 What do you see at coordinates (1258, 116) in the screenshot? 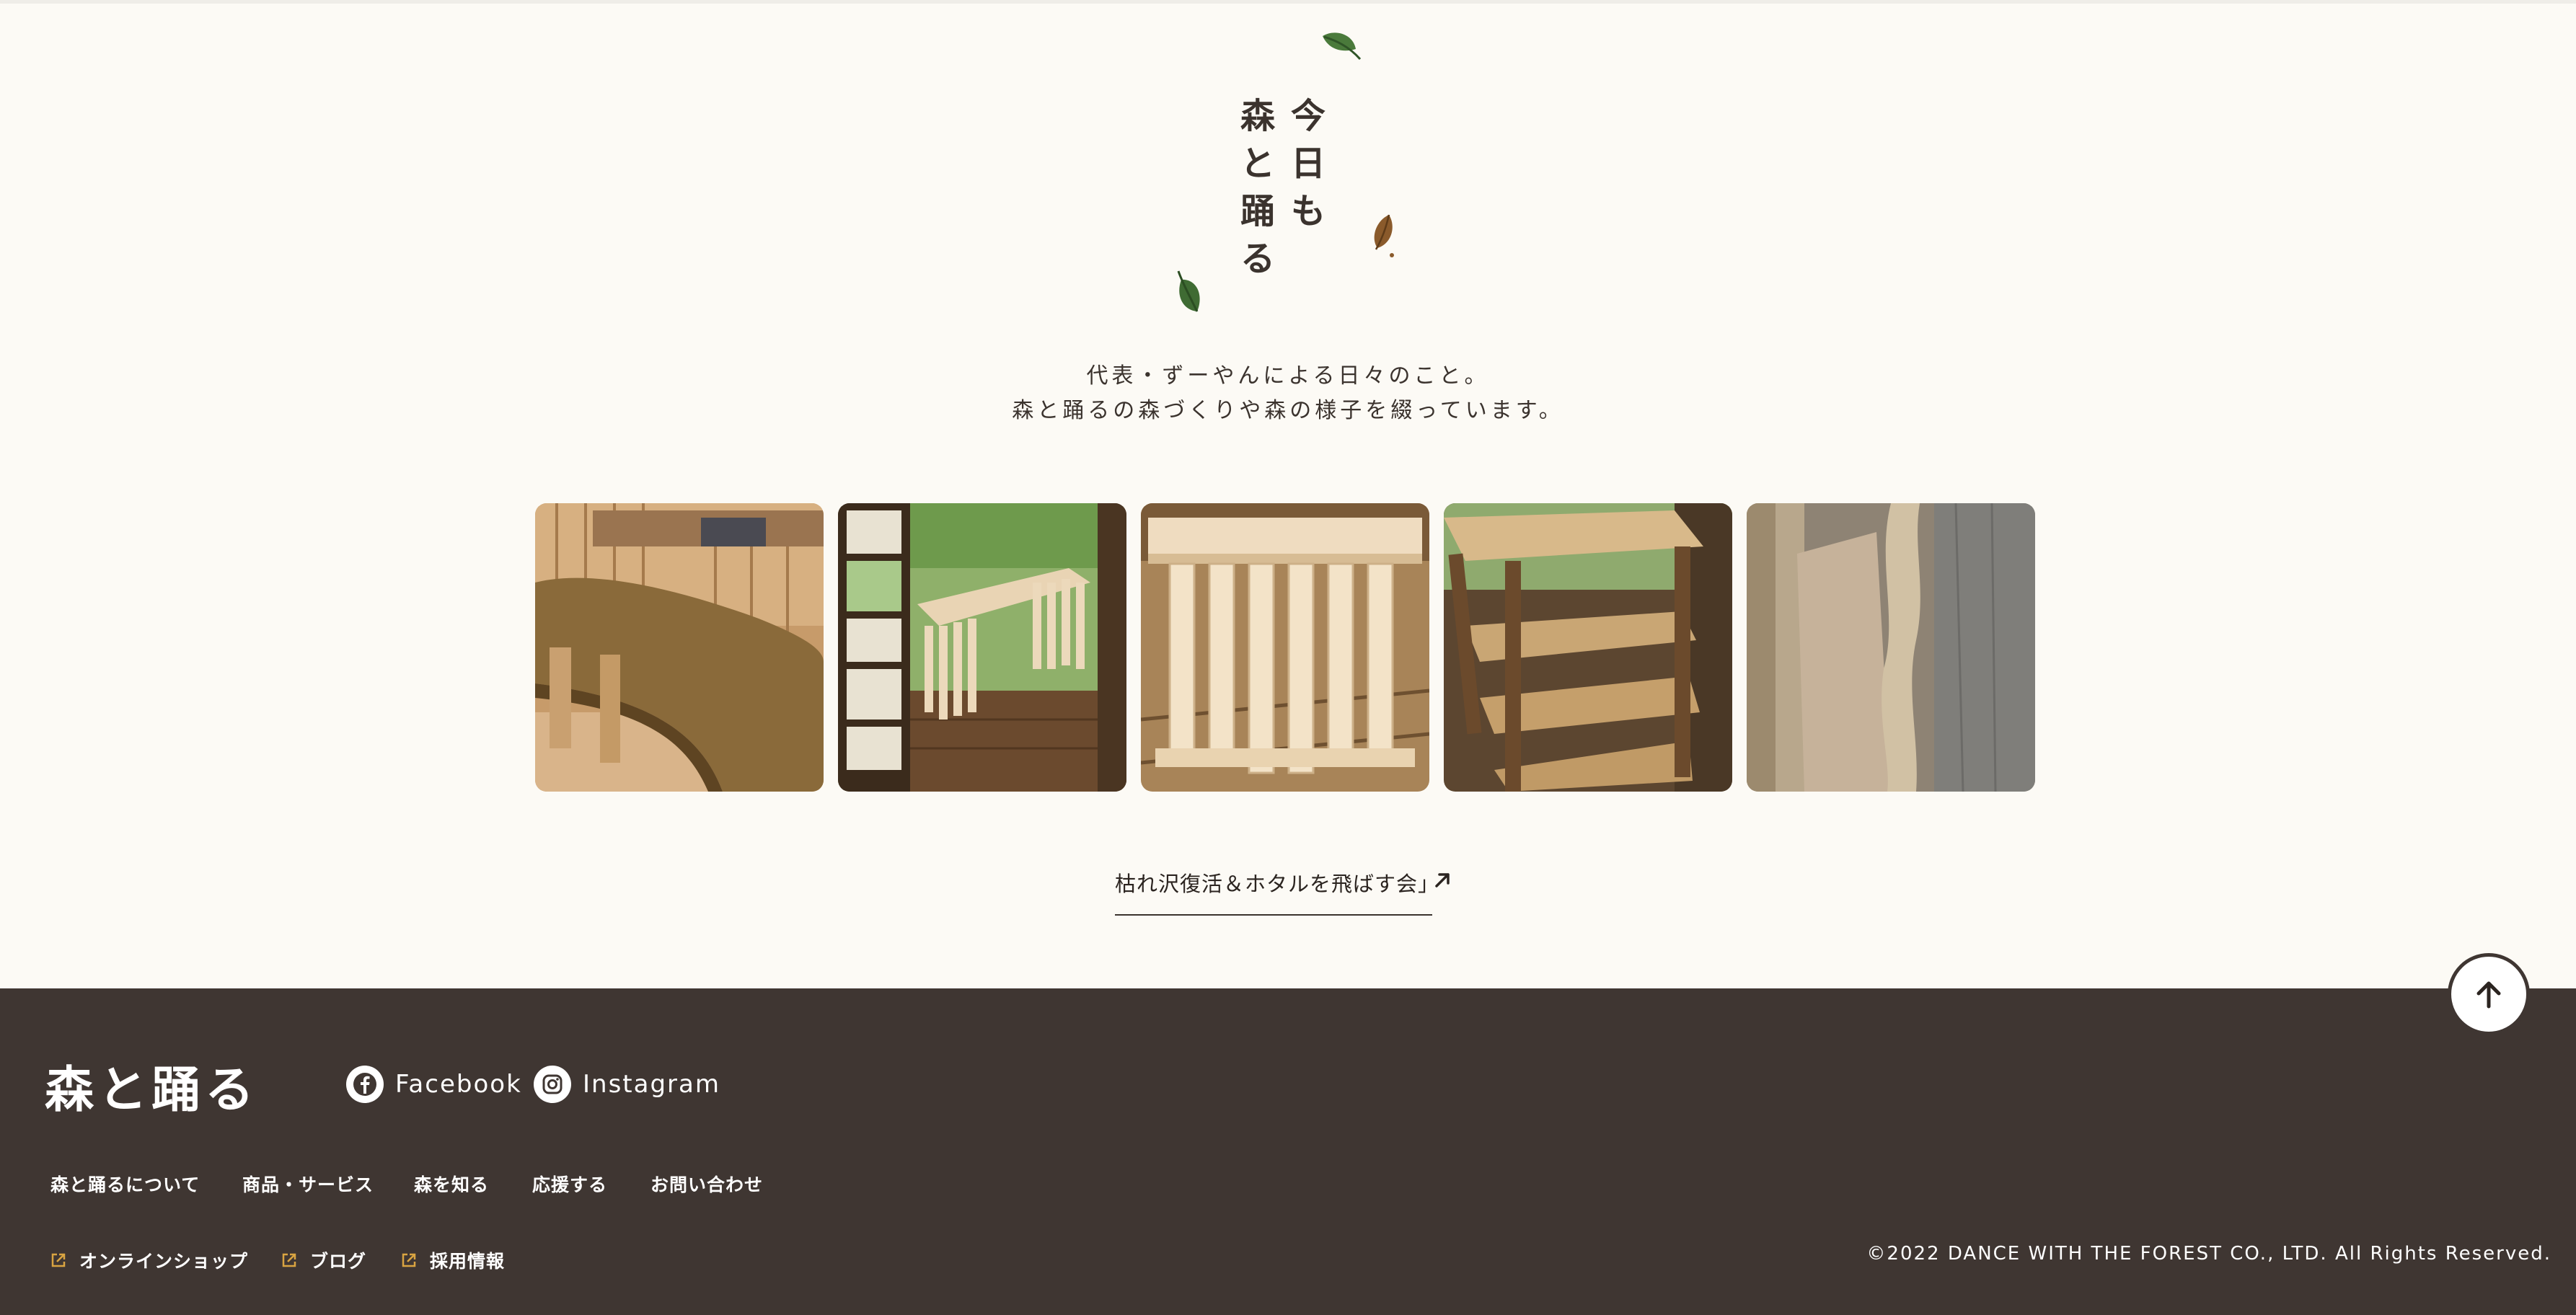
I see `title-char: 森` at bounding box center [1258, 116].